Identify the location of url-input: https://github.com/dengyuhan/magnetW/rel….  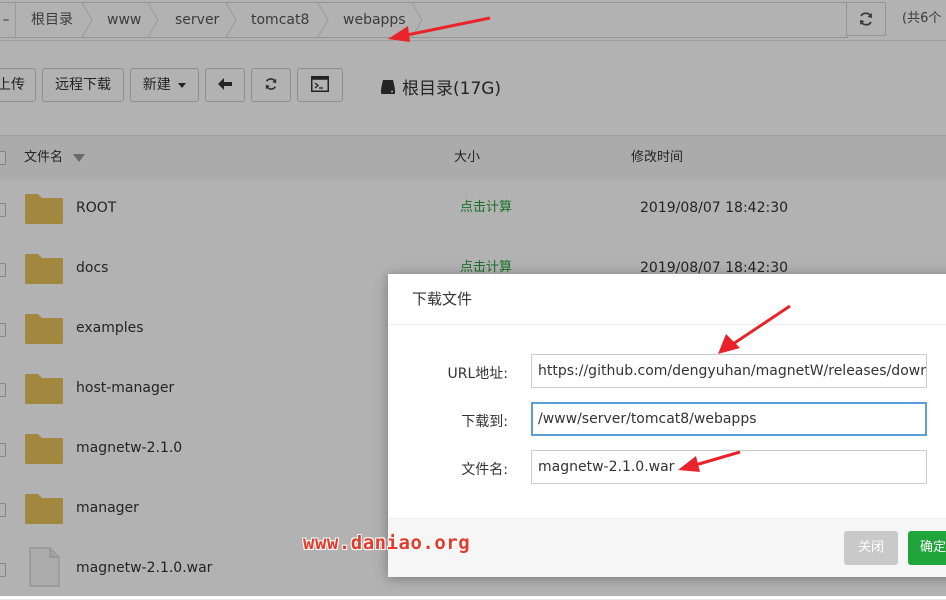
(729, 371).